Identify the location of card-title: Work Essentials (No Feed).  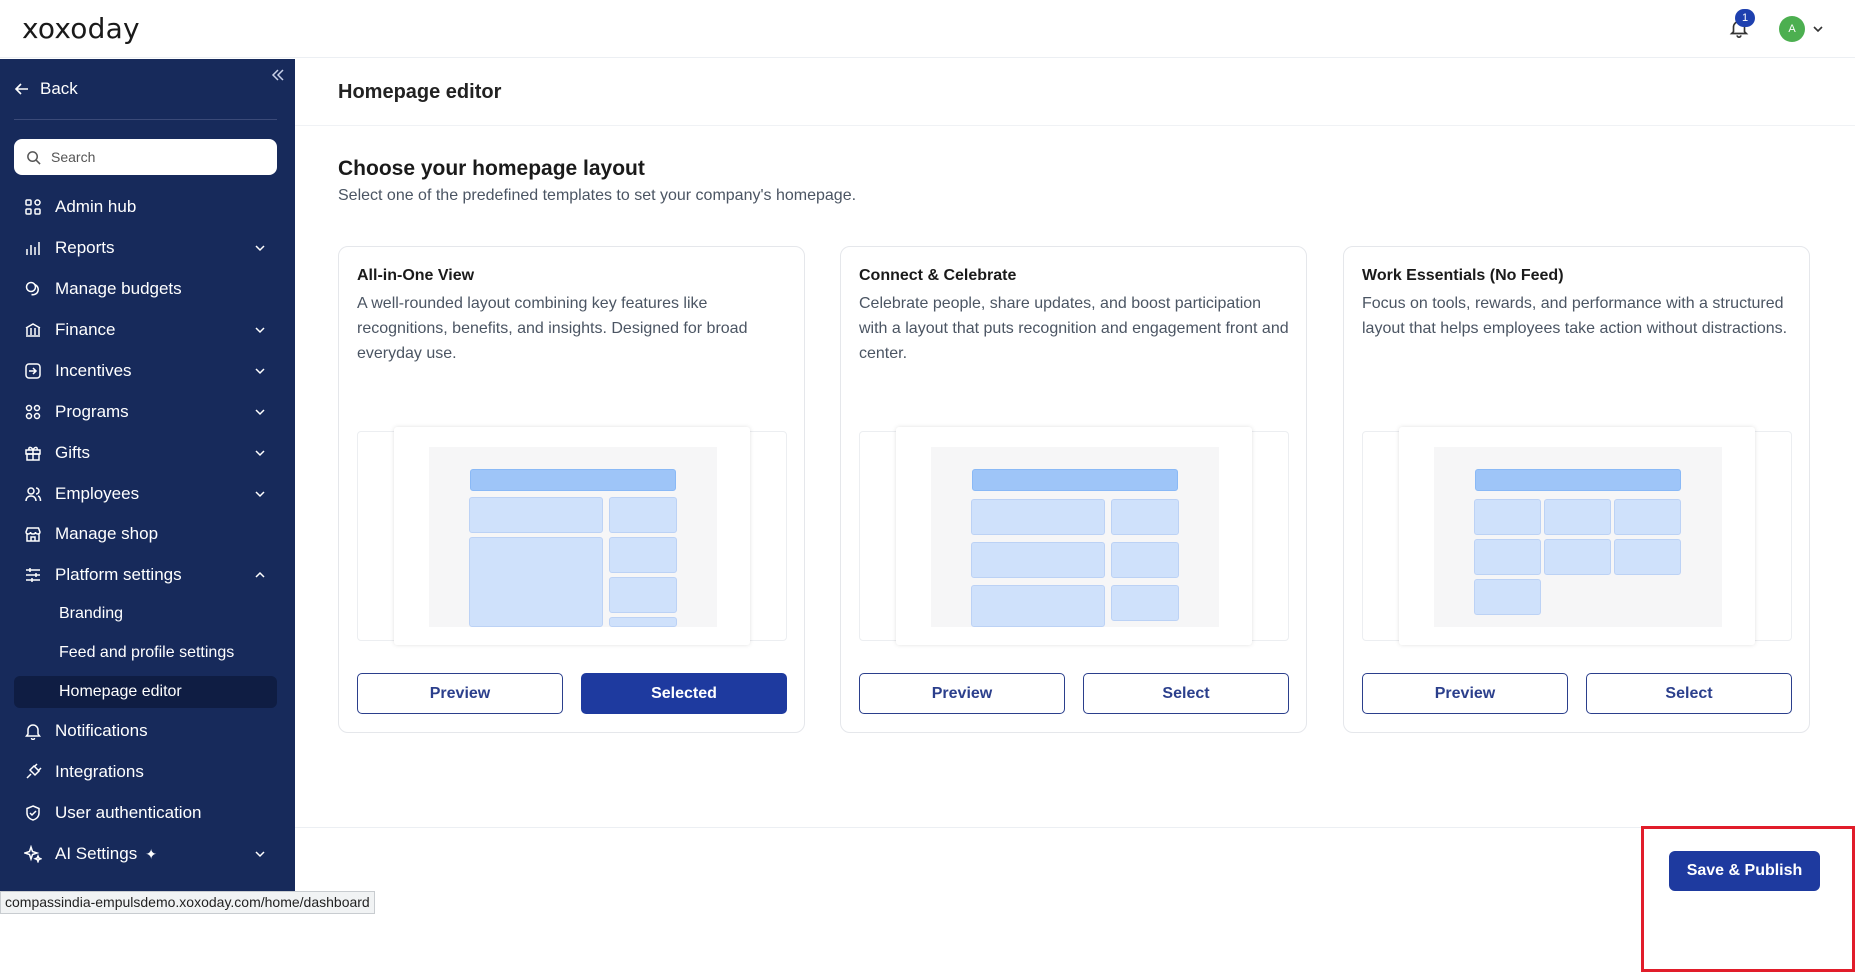
(1463, 275).